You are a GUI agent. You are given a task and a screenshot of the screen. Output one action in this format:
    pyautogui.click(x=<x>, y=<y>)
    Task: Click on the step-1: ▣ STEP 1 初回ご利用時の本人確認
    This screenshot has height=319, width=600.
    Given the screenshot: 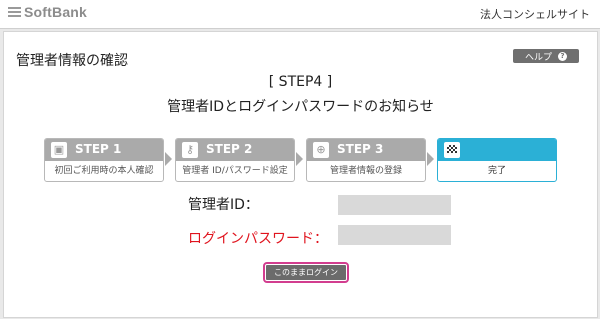 What is the action you would take?
    pyautogui.click(x=104, y=160)
    